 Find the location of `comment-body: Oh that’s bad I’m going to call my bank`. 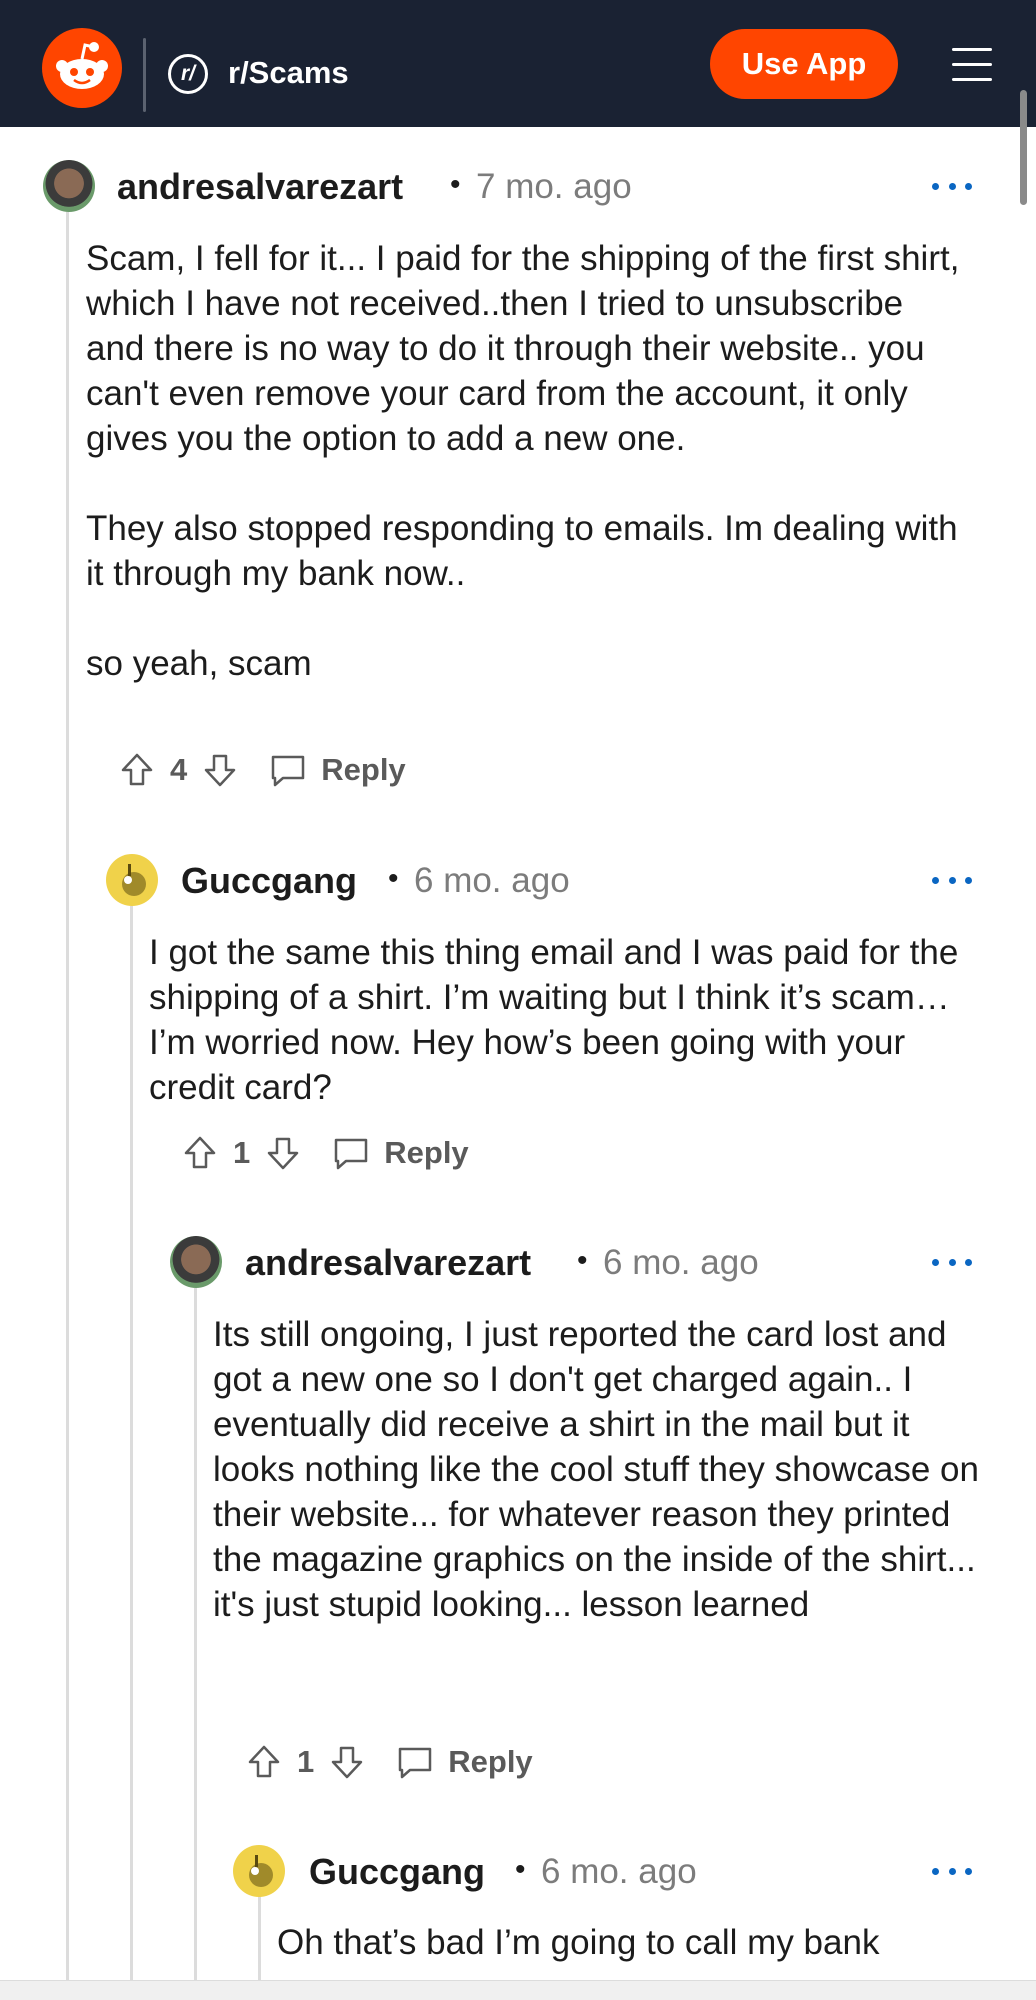

comment-body: Oh that’s bad I’m going to call my bank is located at coordinates (627, 1942).